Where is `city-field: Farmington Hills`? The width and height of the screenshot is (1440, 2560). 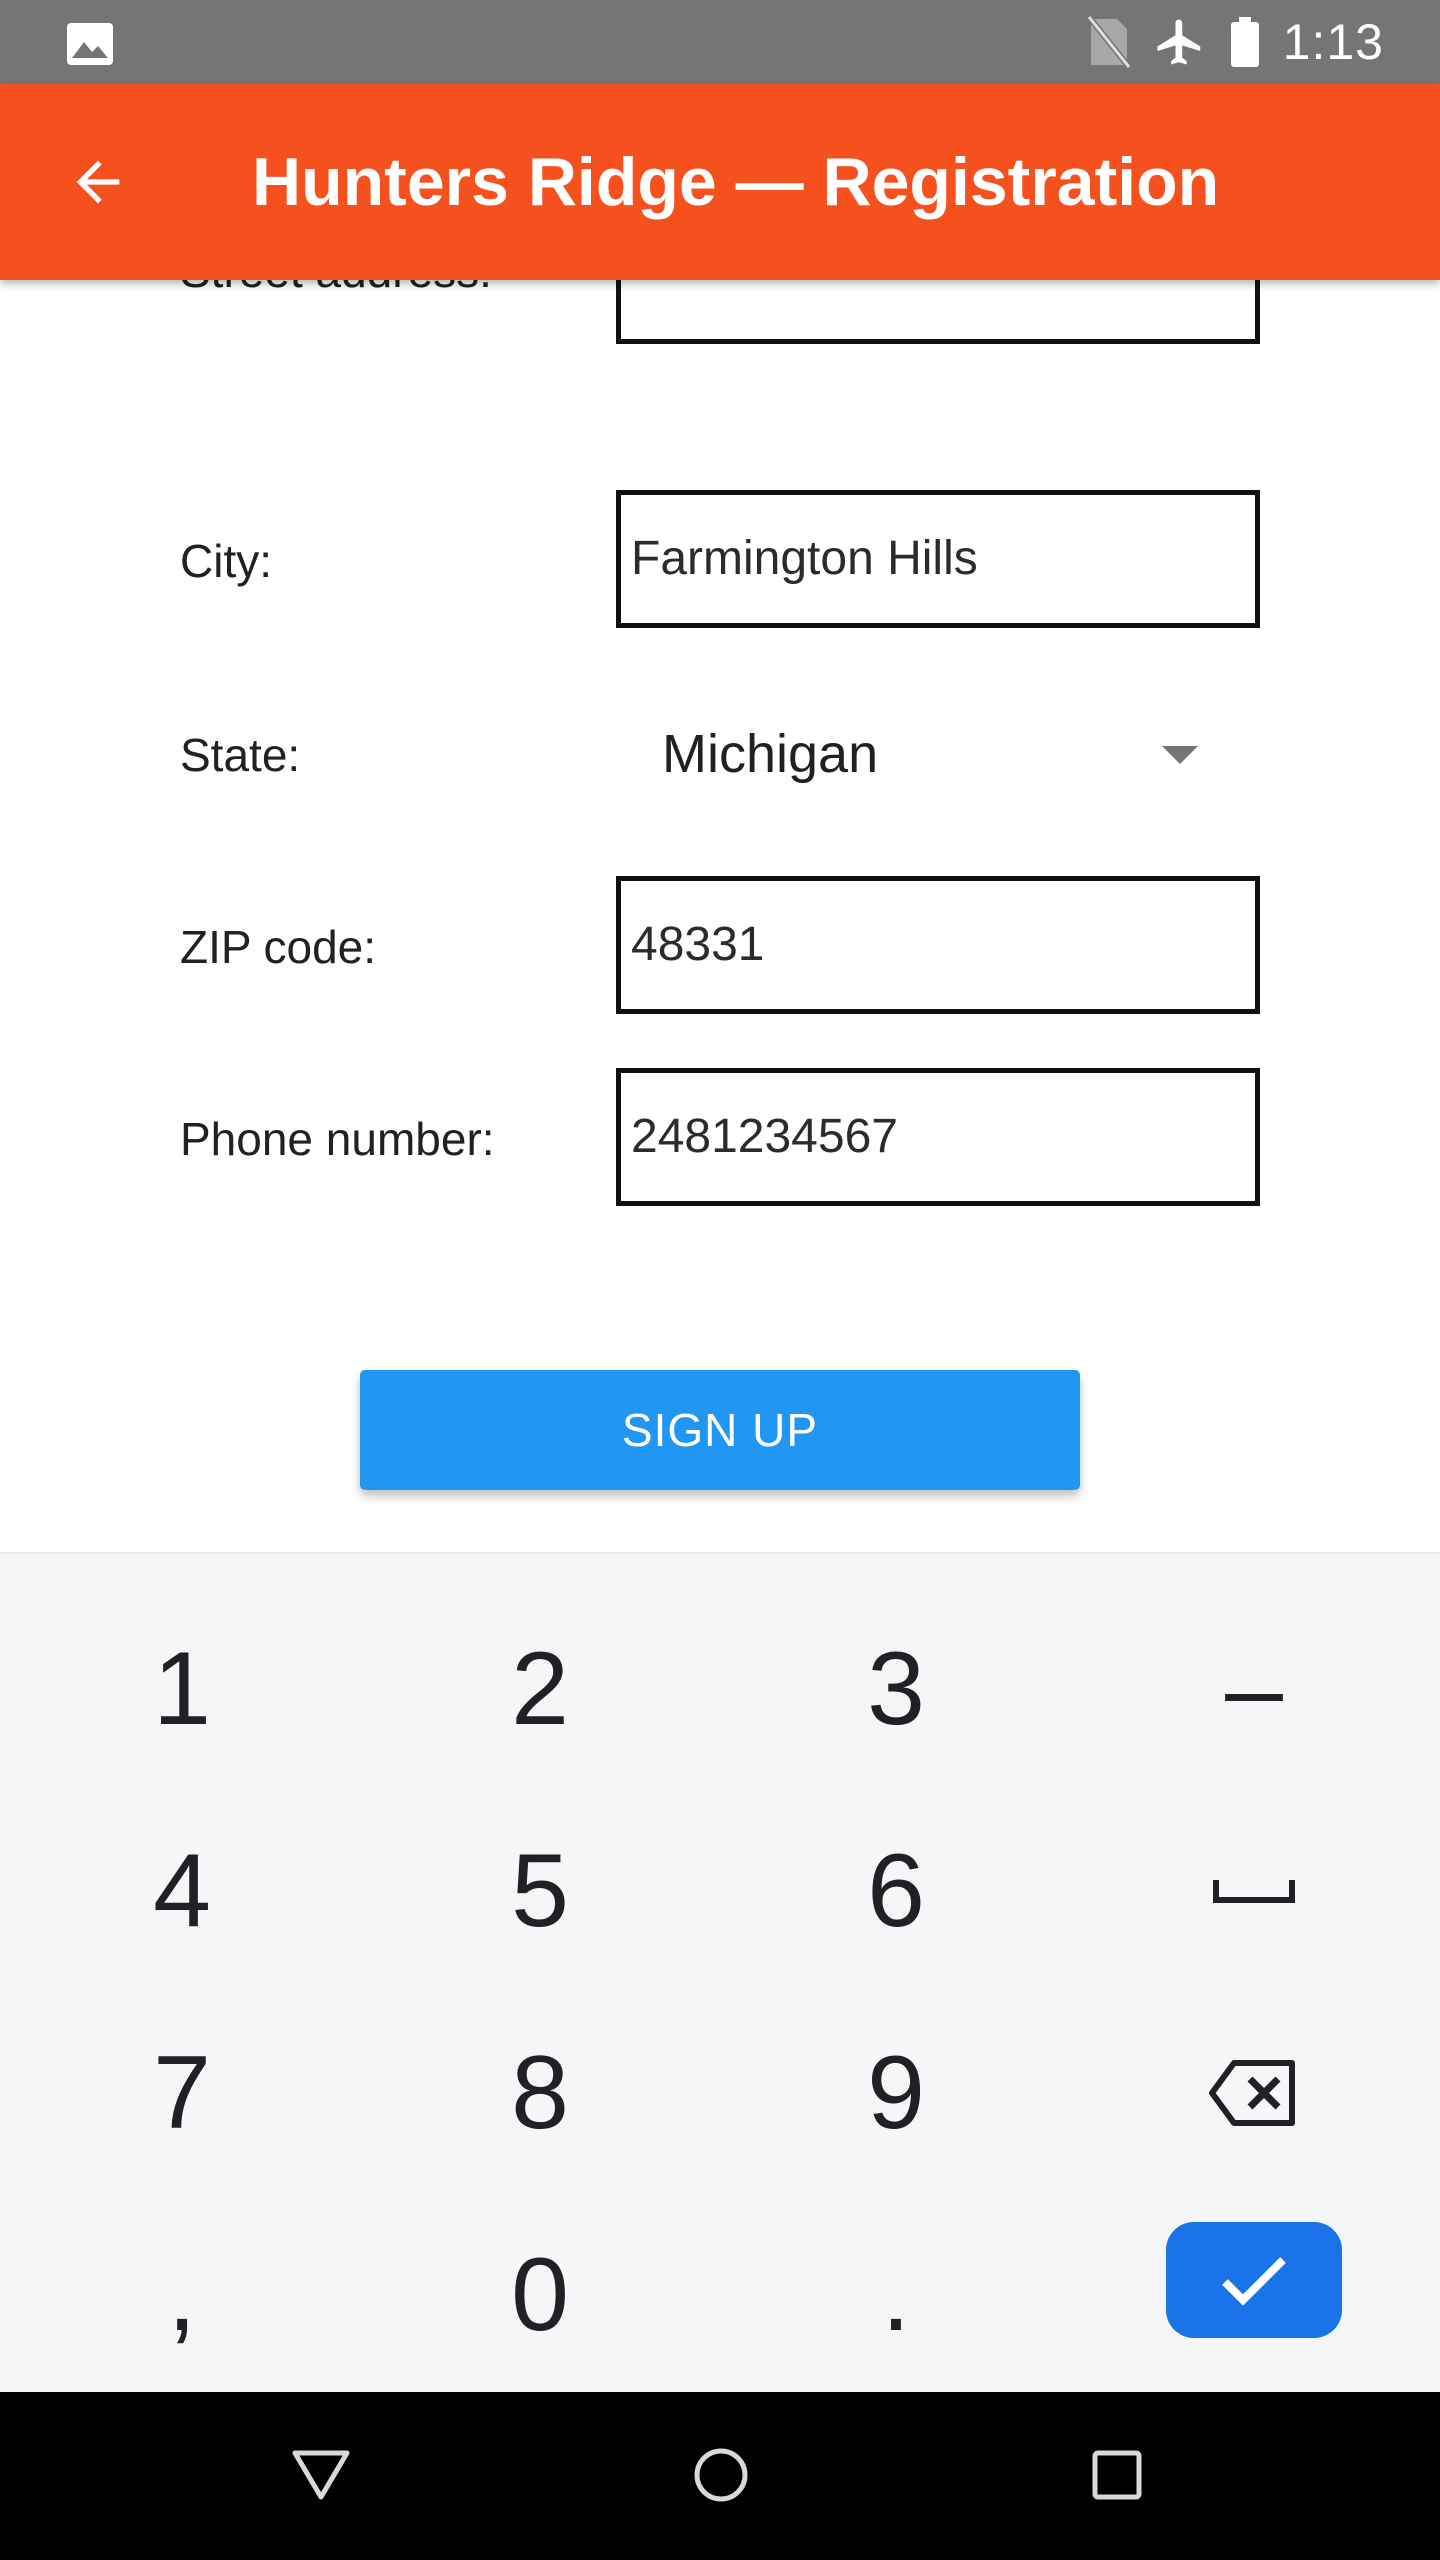 city-field: Farmington Hills is located at coordinates (938, 559).